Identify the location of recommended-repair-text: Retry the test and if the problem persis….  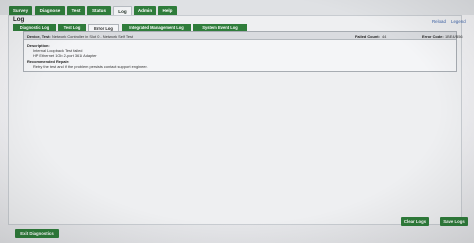
(90, 66).